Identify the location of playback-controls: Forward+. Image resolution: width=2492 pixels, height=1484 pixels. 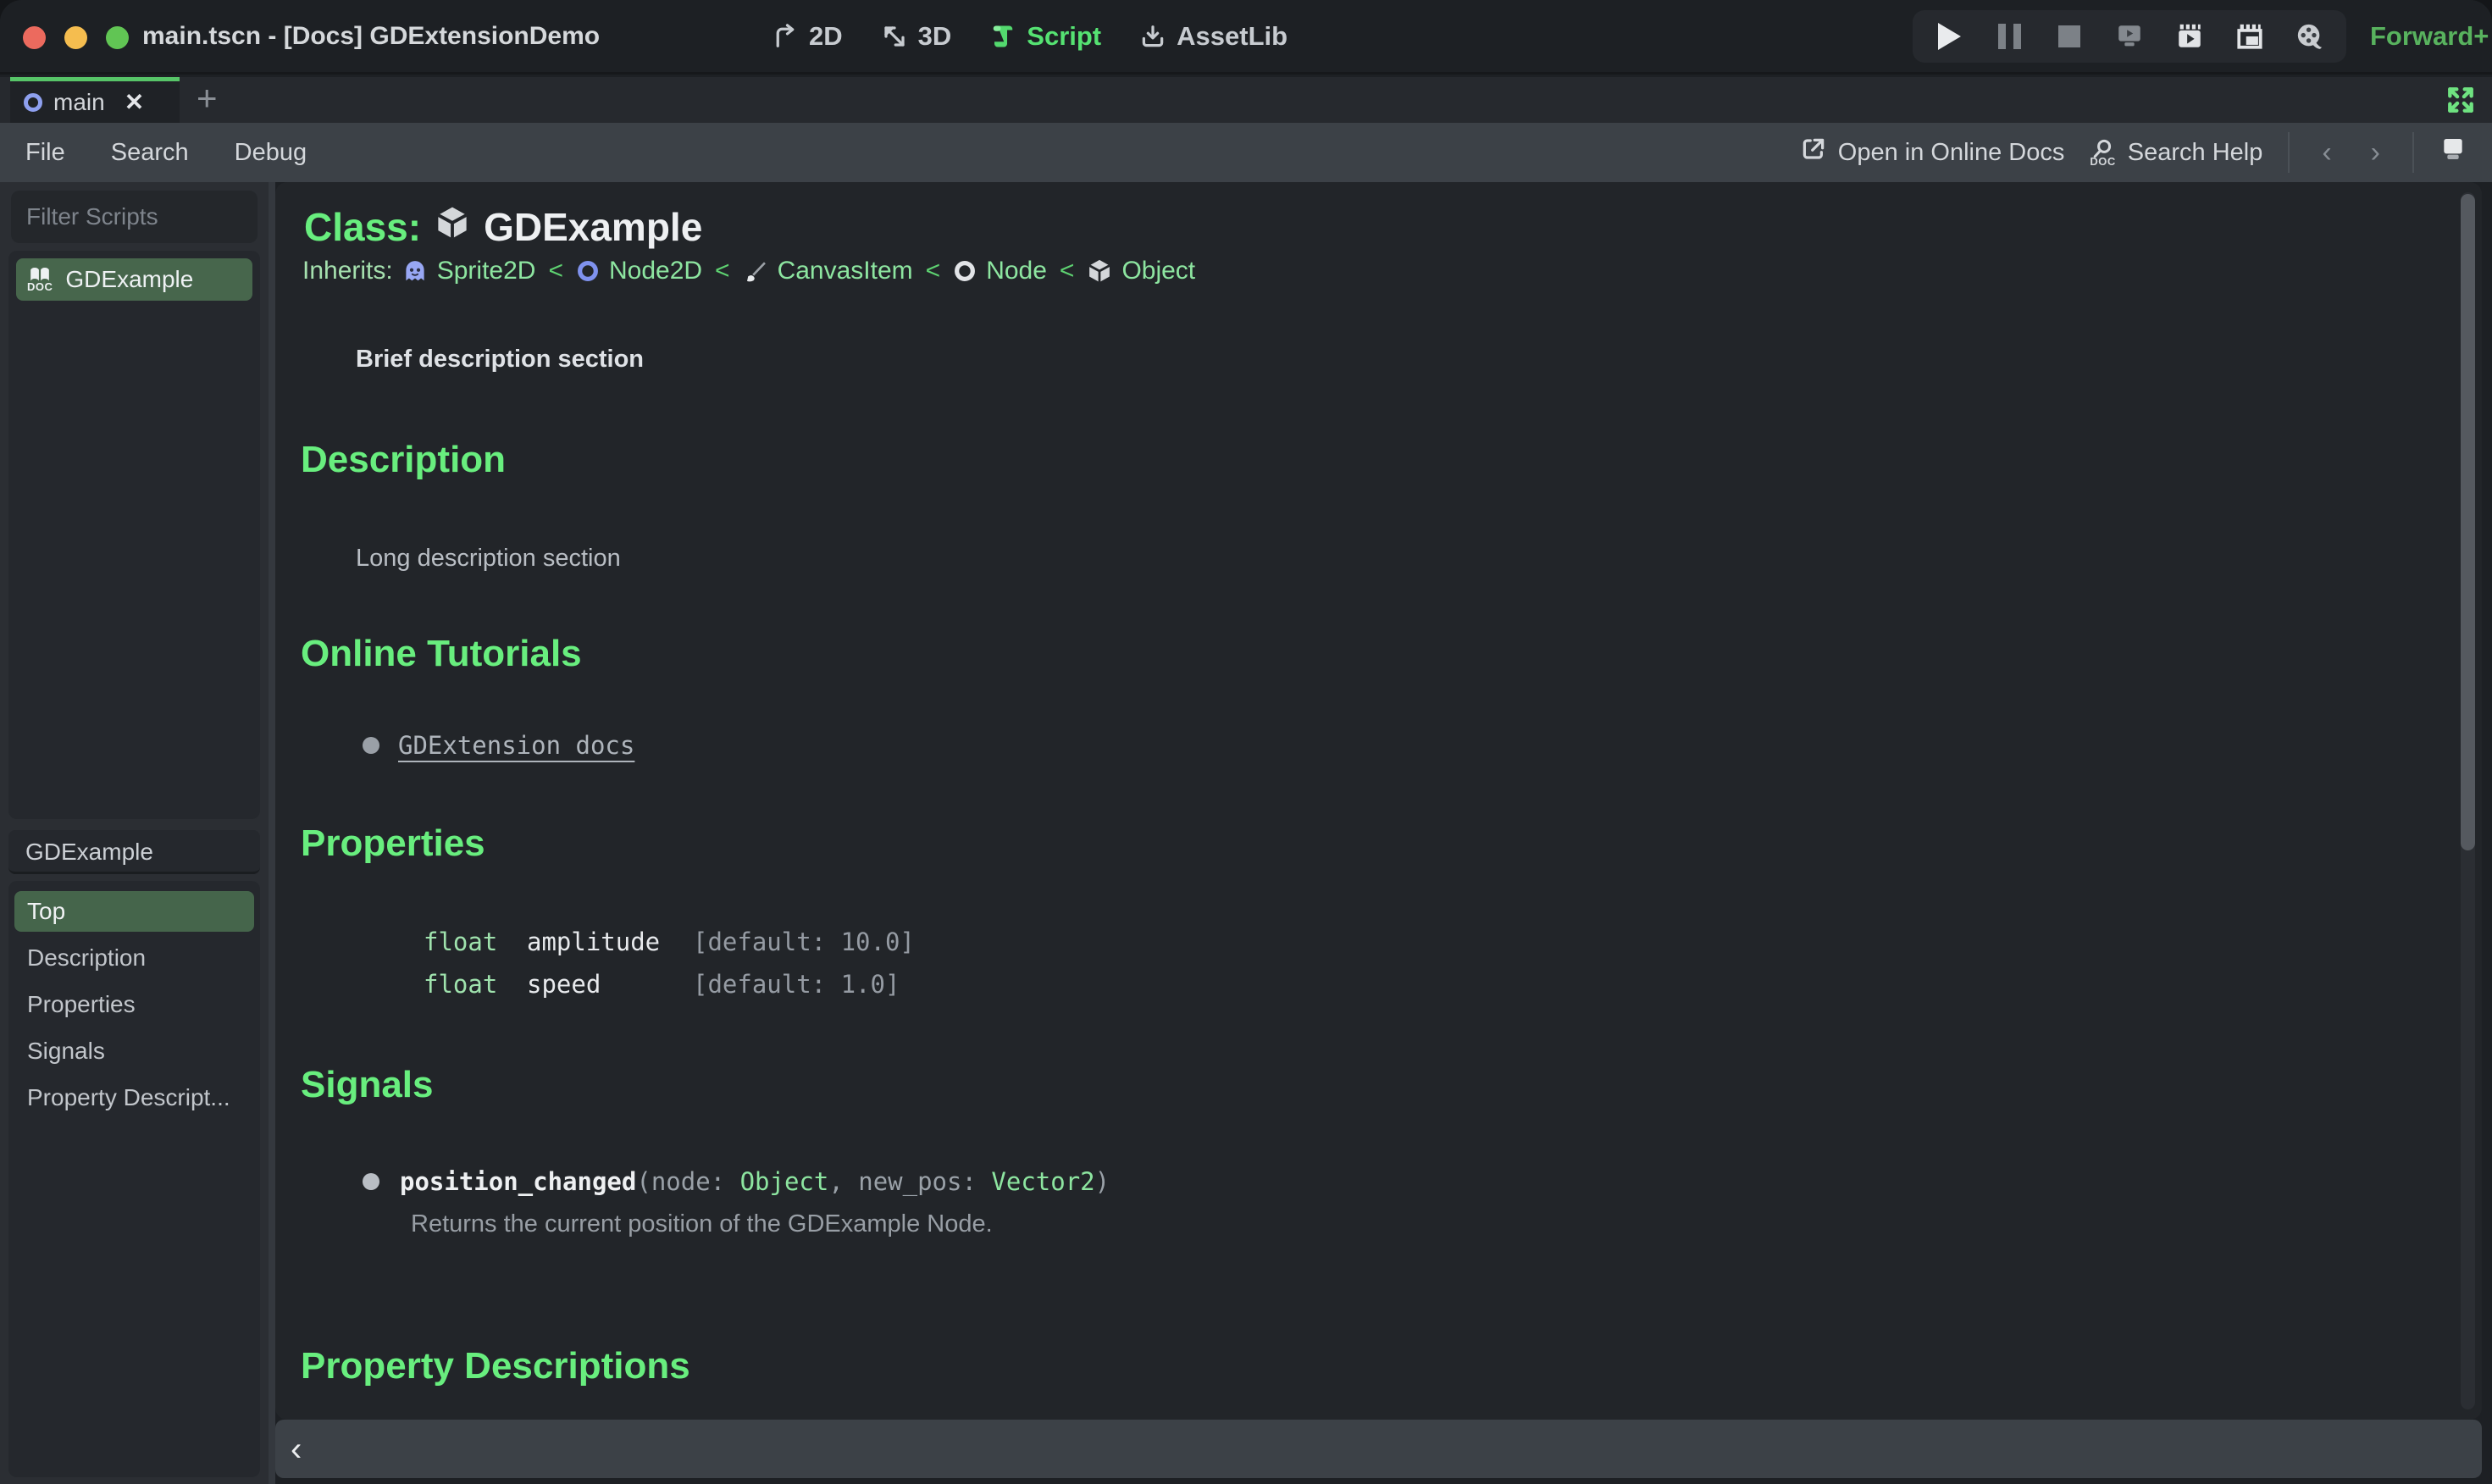
(2202, 36).